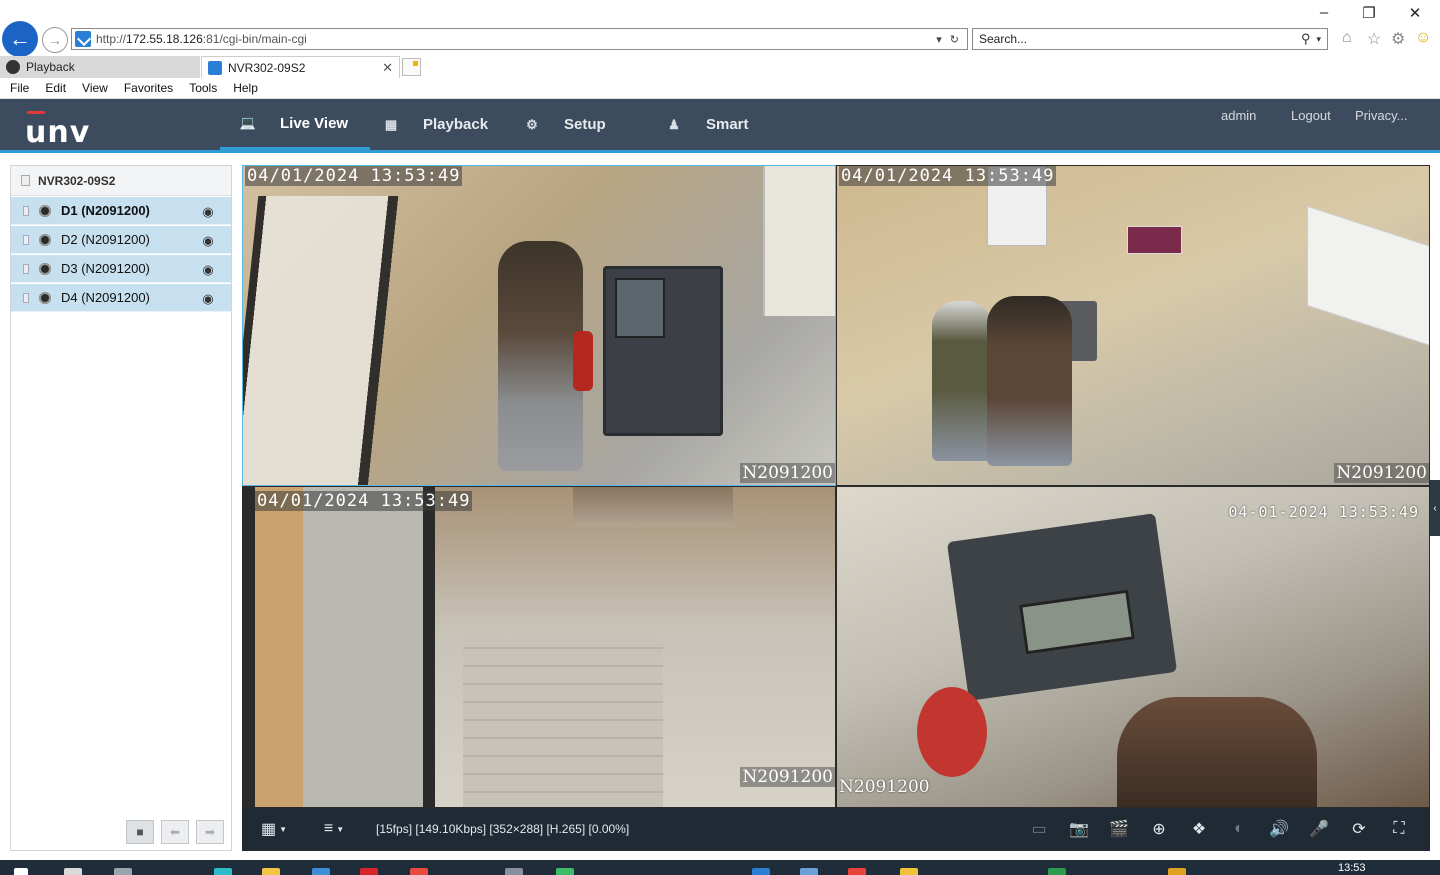 This screenshot has width=1440, height=875. Describe the element at coordinates (707, 124) in the screenshot. I see `nav-smart: ♟ Smart` at that location.